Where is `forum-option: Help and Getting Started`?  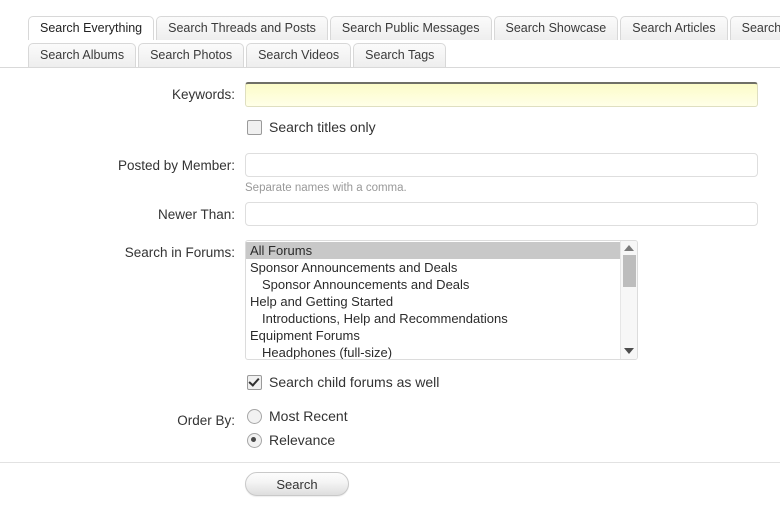 forum-option: Help and Getting Started is located at coordinates (433, 301).